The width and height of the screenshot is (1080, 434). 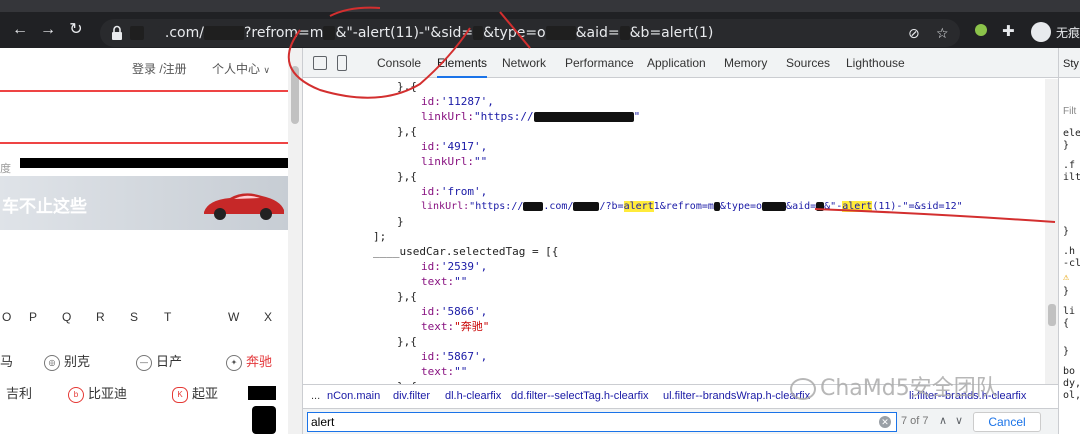 I want to click on code-line: text:"", so click(x=444, y=371).